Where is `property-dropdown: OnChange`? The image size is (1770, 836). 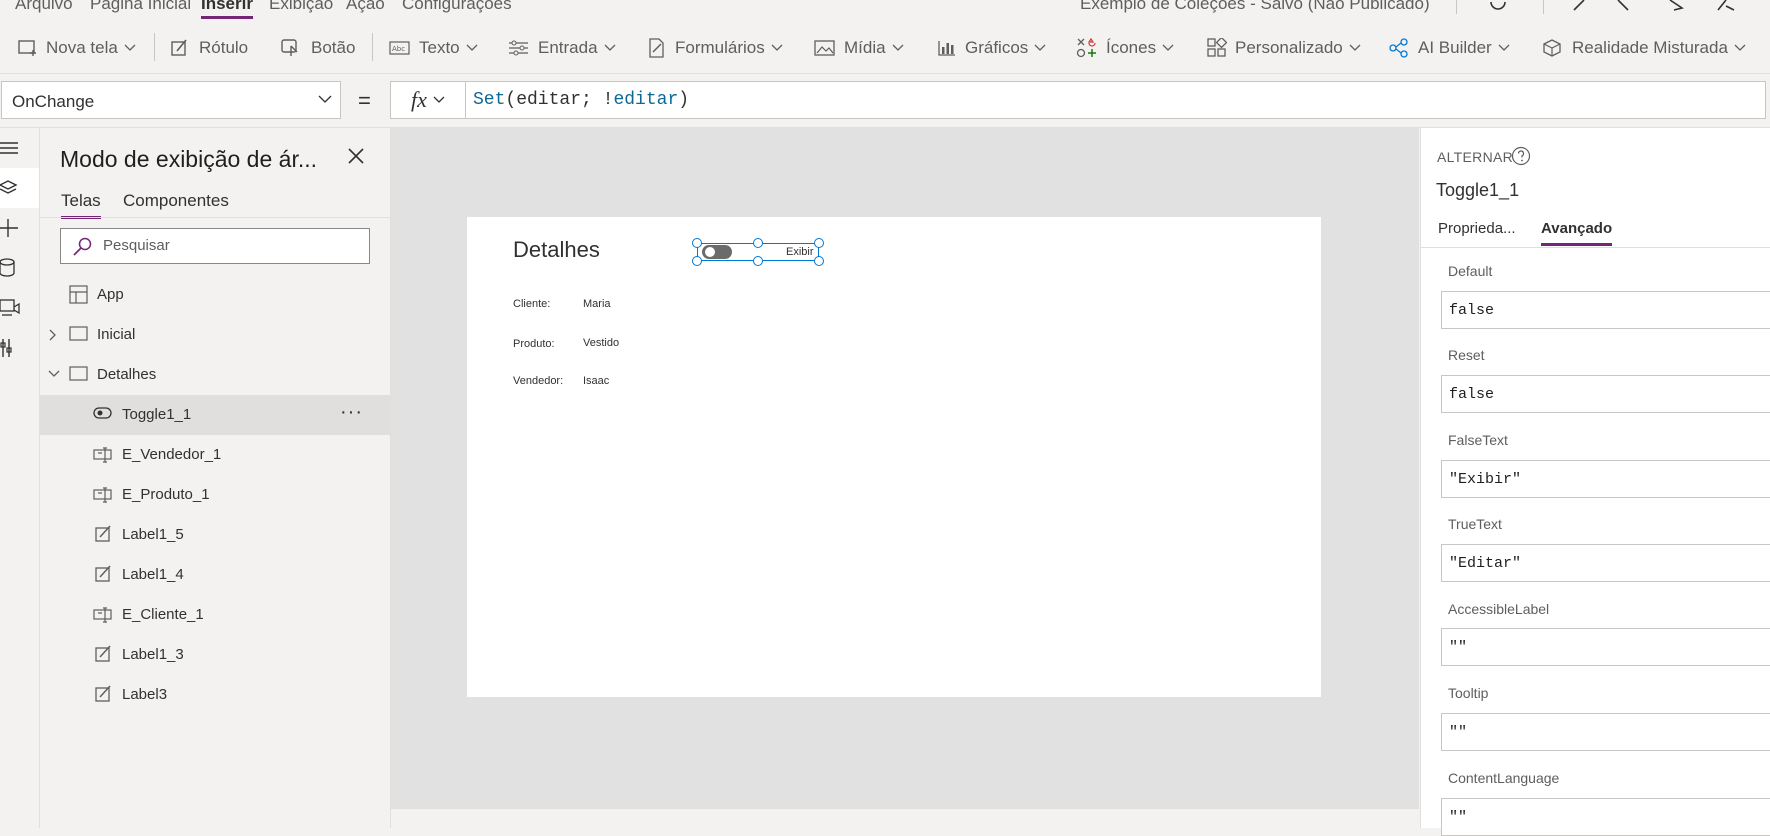
property-dropdown: OnChange is located at coordinates (171, 100).